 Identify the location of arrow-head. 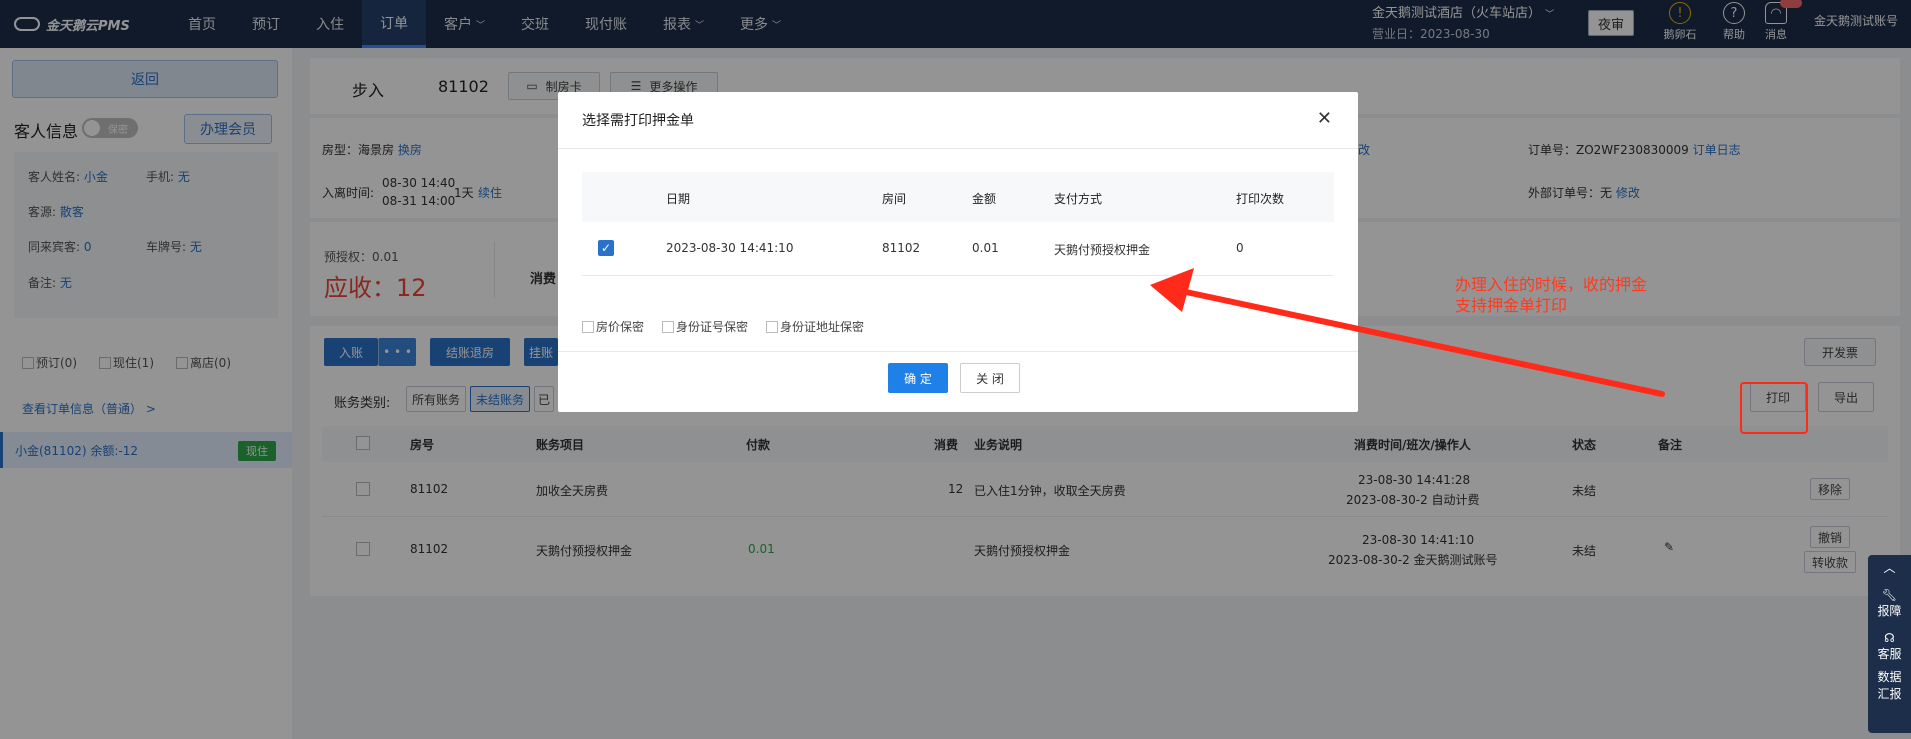
(1172, 290).